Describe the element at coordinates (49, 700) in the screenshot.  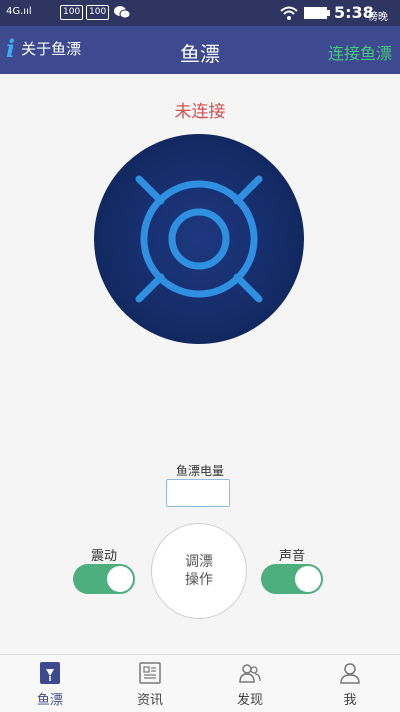
I see `tab-label: 鱼漂` at that location.